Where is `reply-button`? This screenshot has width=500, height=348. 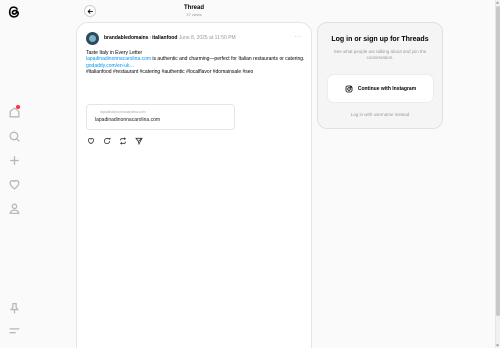 reply-button is located at coordinates (107, 141).